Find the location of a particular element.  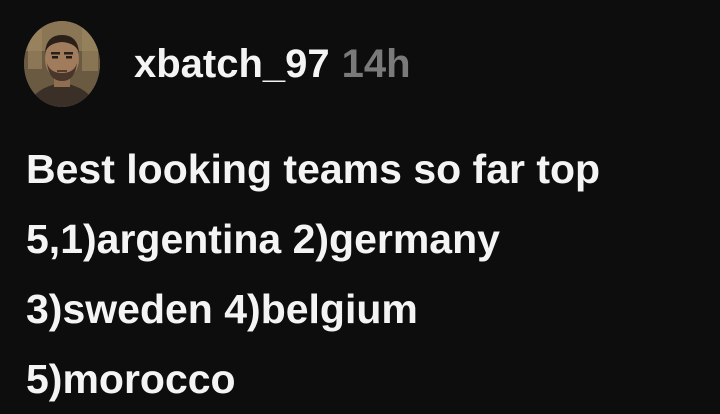

avatar is located at coordinates (62, 64).